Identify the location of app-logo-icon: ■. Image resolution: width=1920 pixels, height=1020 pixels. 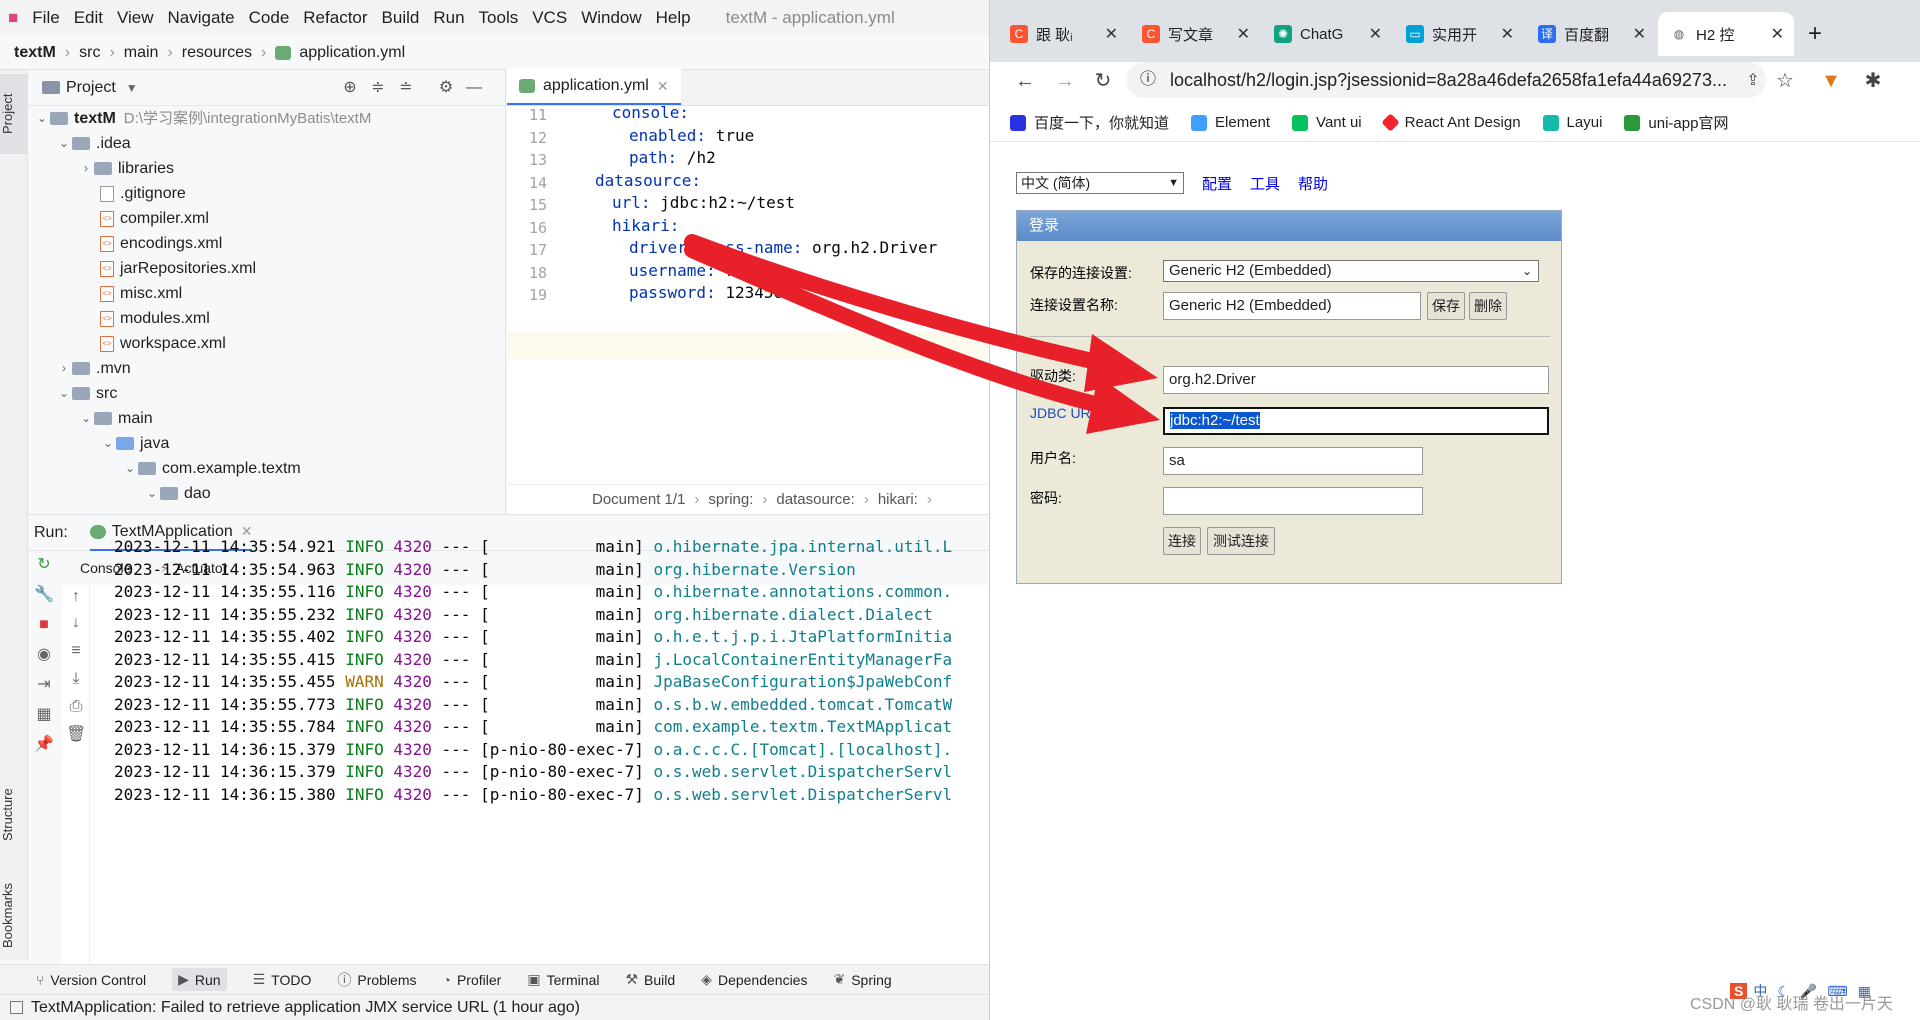
(12, 18).